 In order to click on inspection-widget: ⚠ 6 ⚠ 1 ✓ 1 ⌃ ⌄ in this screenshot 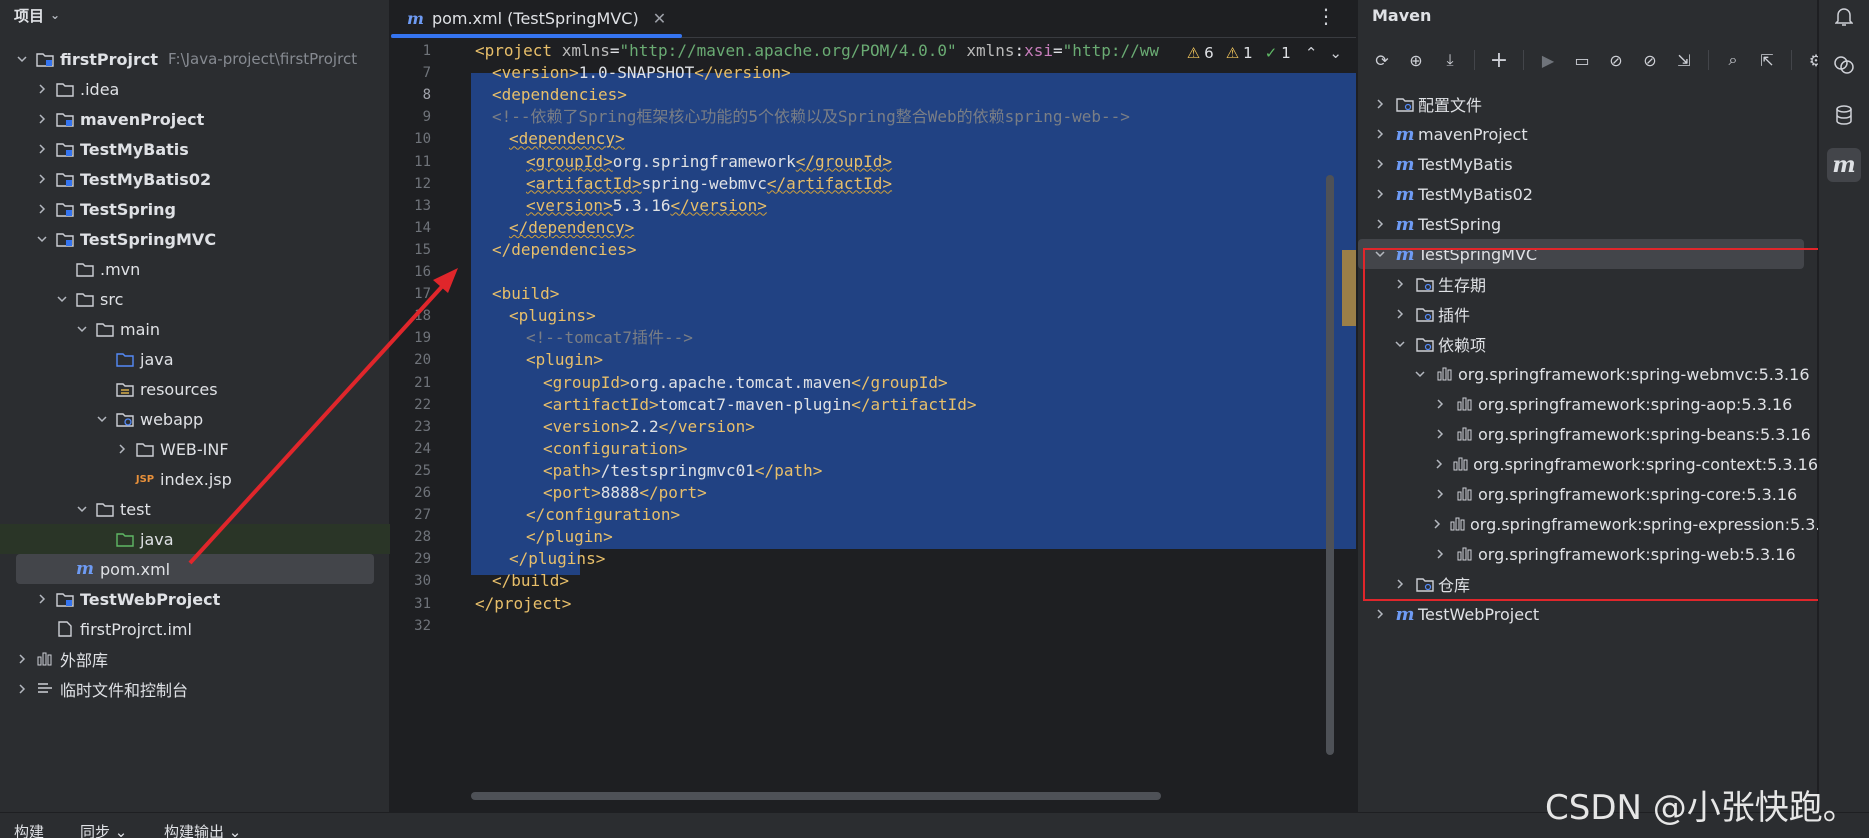, I will do `click(1261, 53)`.